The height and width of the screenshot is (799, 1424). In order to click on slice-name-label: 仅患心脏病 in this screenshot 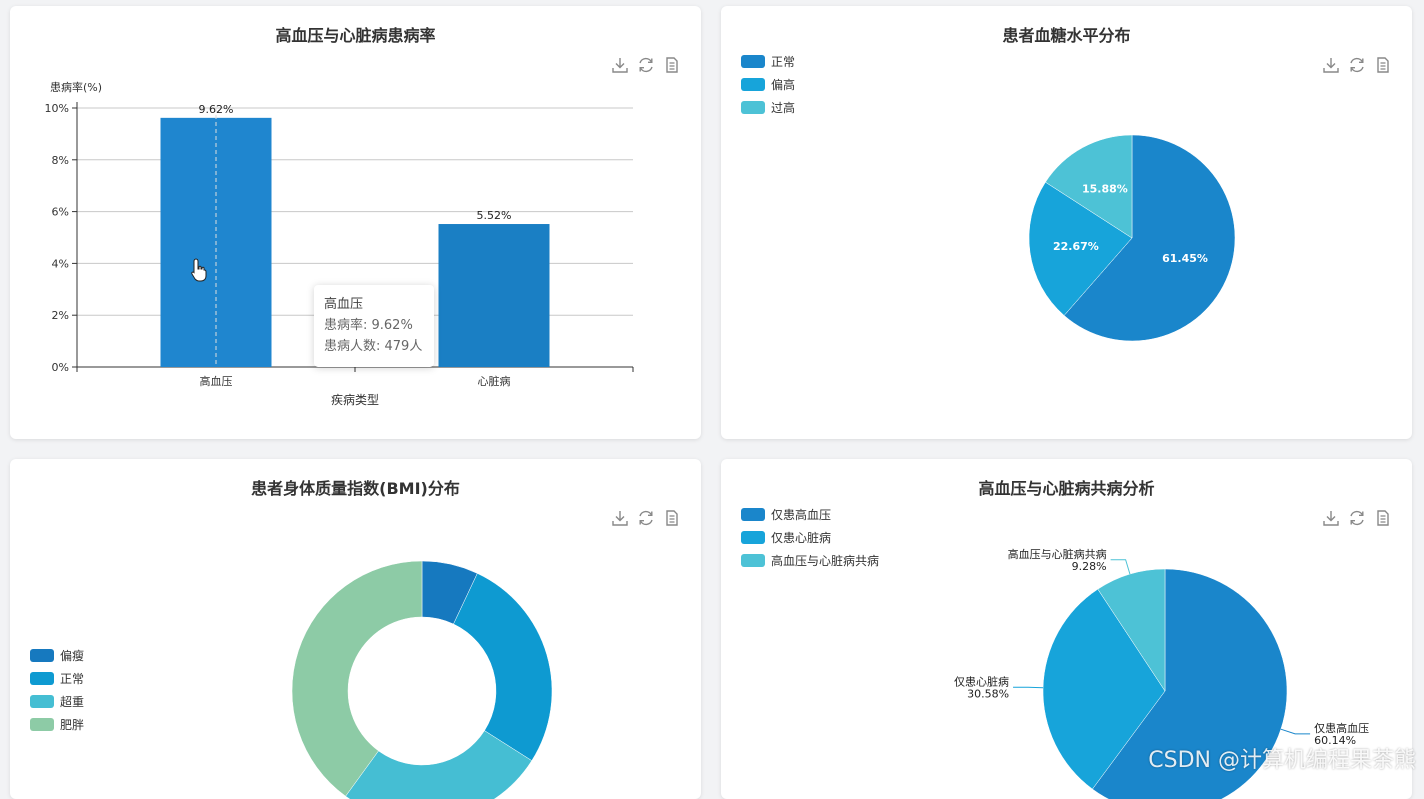, I will do `click(981, 681)`.